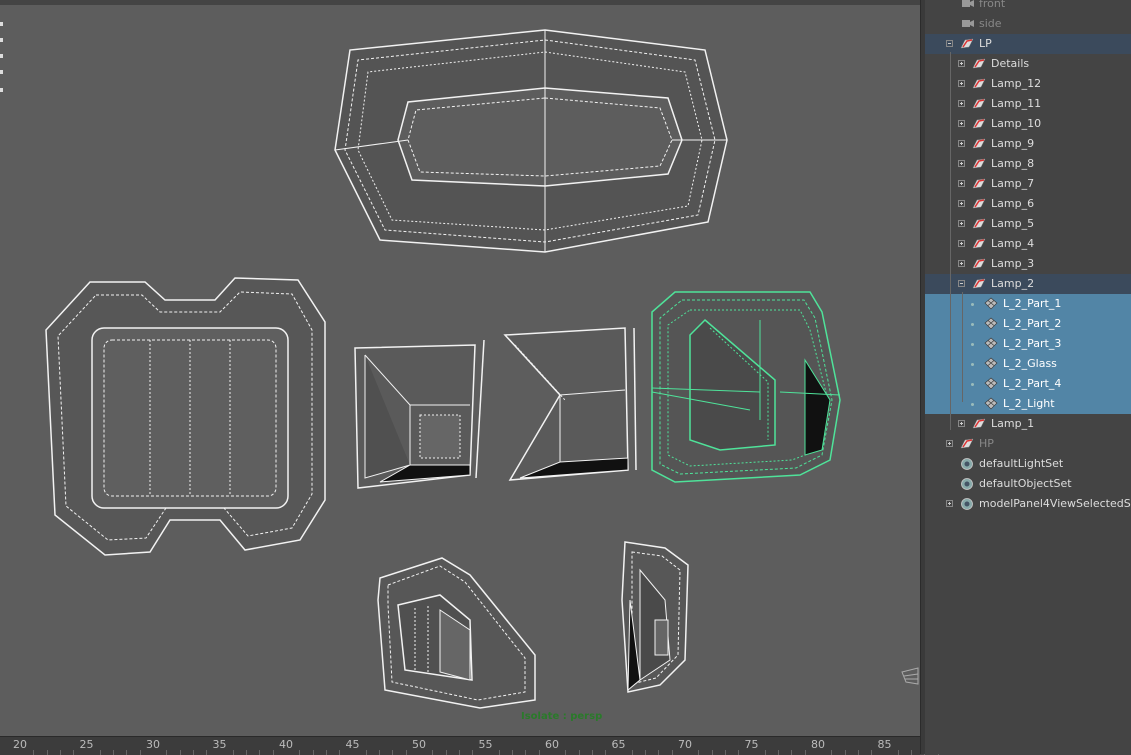 Image resolution: width=1131 pixels, height=755 pixels. I want to click on outliner-item-l_2_glass: L_2_Glass, so click(1028, 364).